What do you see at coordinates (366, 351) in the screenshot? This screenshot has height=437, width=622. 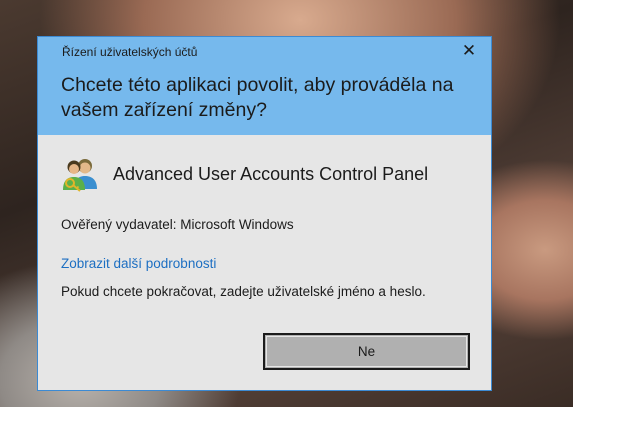 I see `no-button: Ne` at bounding box center [366, 351].